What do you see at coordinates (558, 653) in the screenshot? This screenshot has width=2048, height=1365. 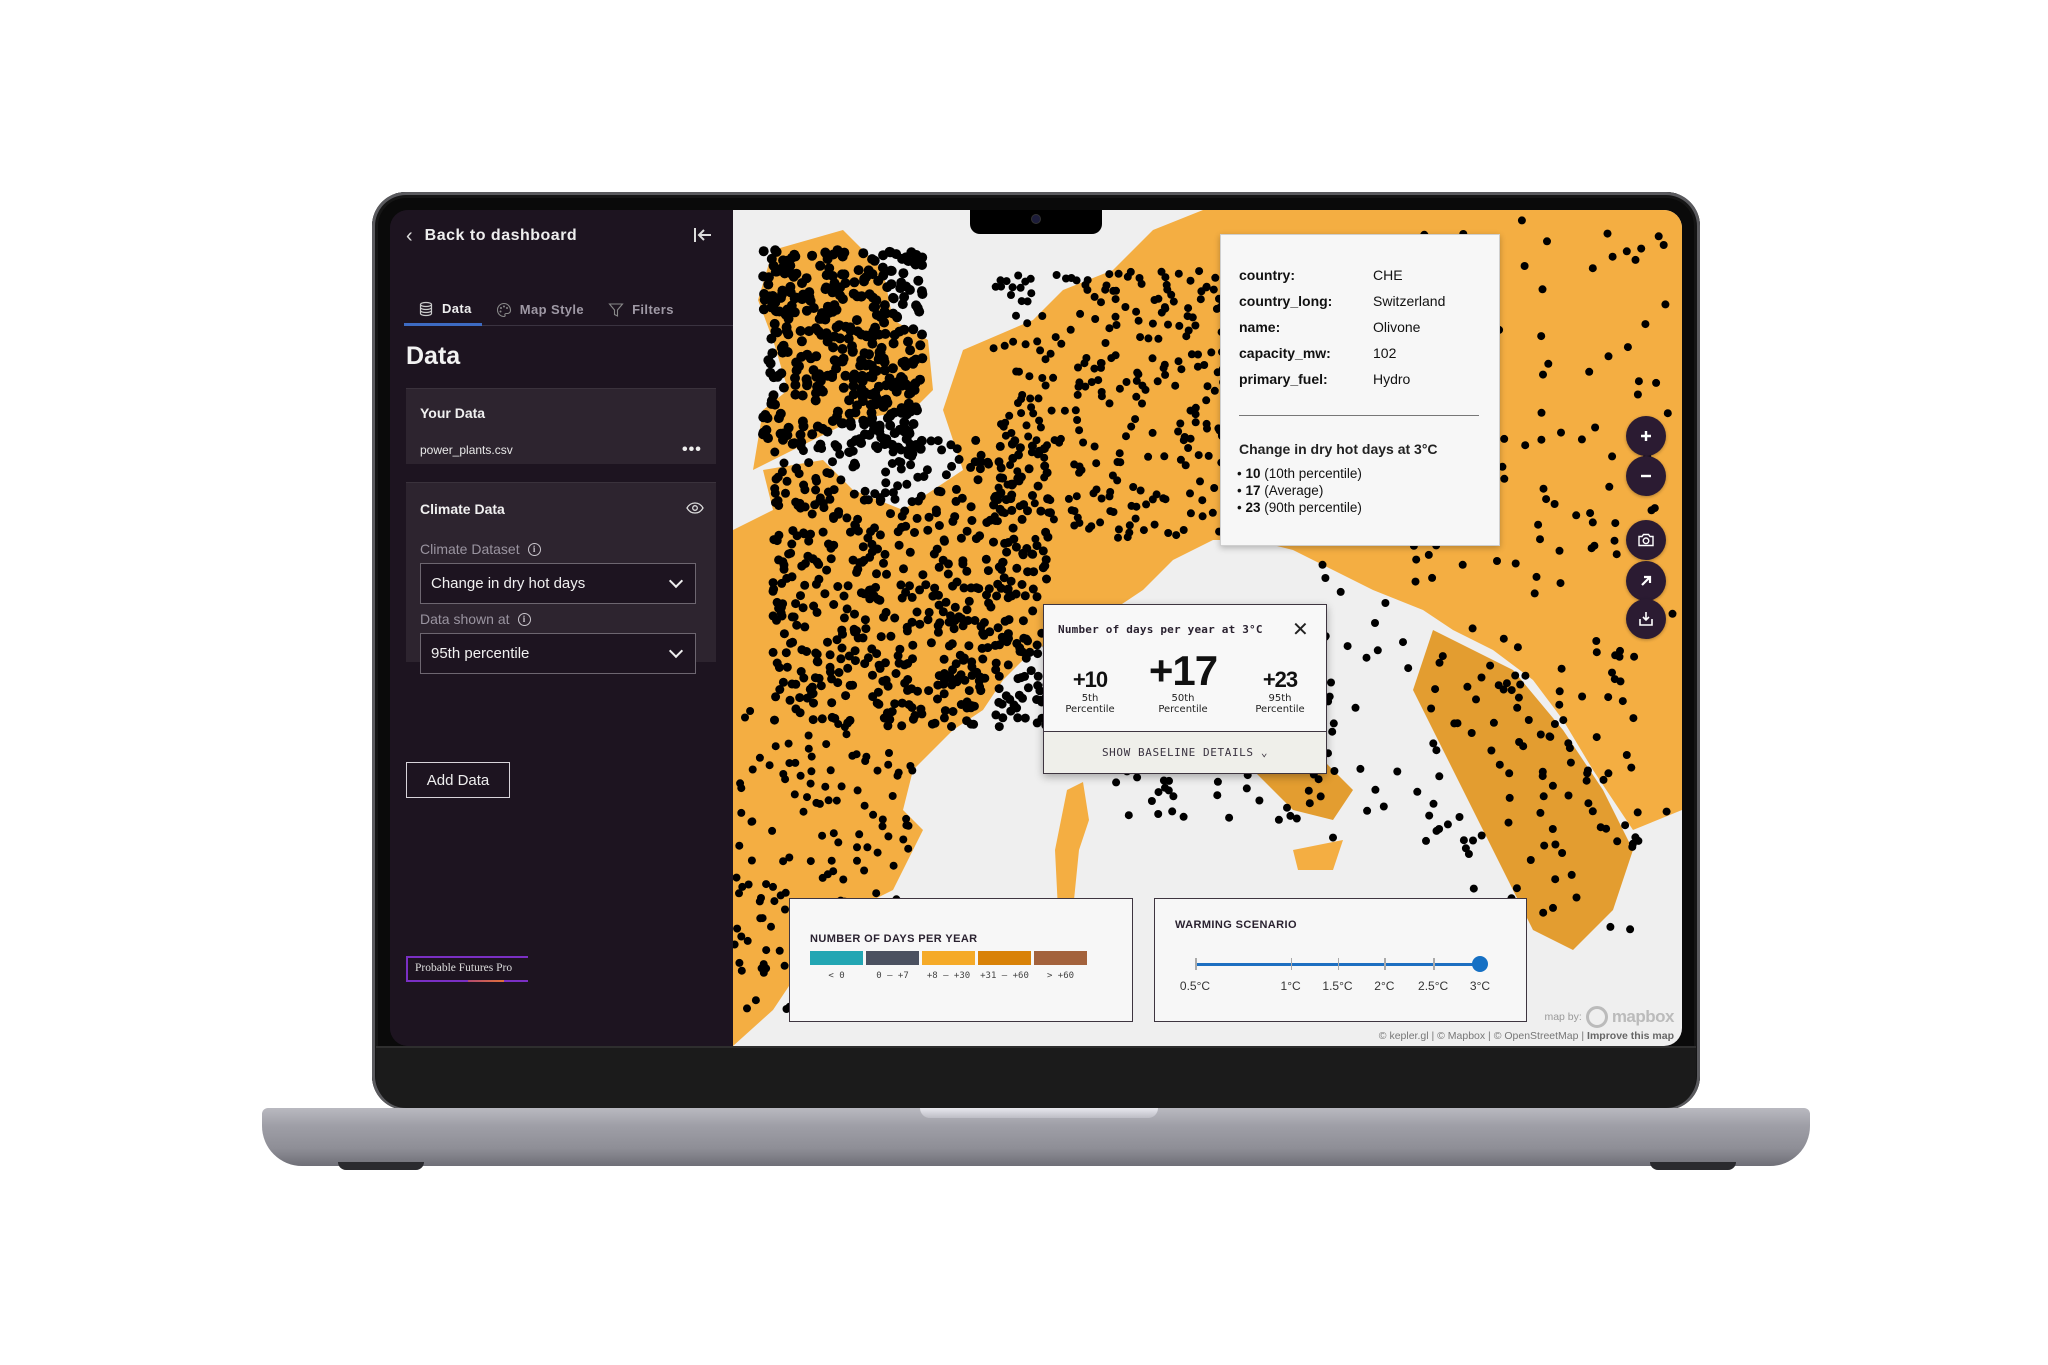 I see `data-shown-at-select: 95th percentile` at bounding box center [558, 653].